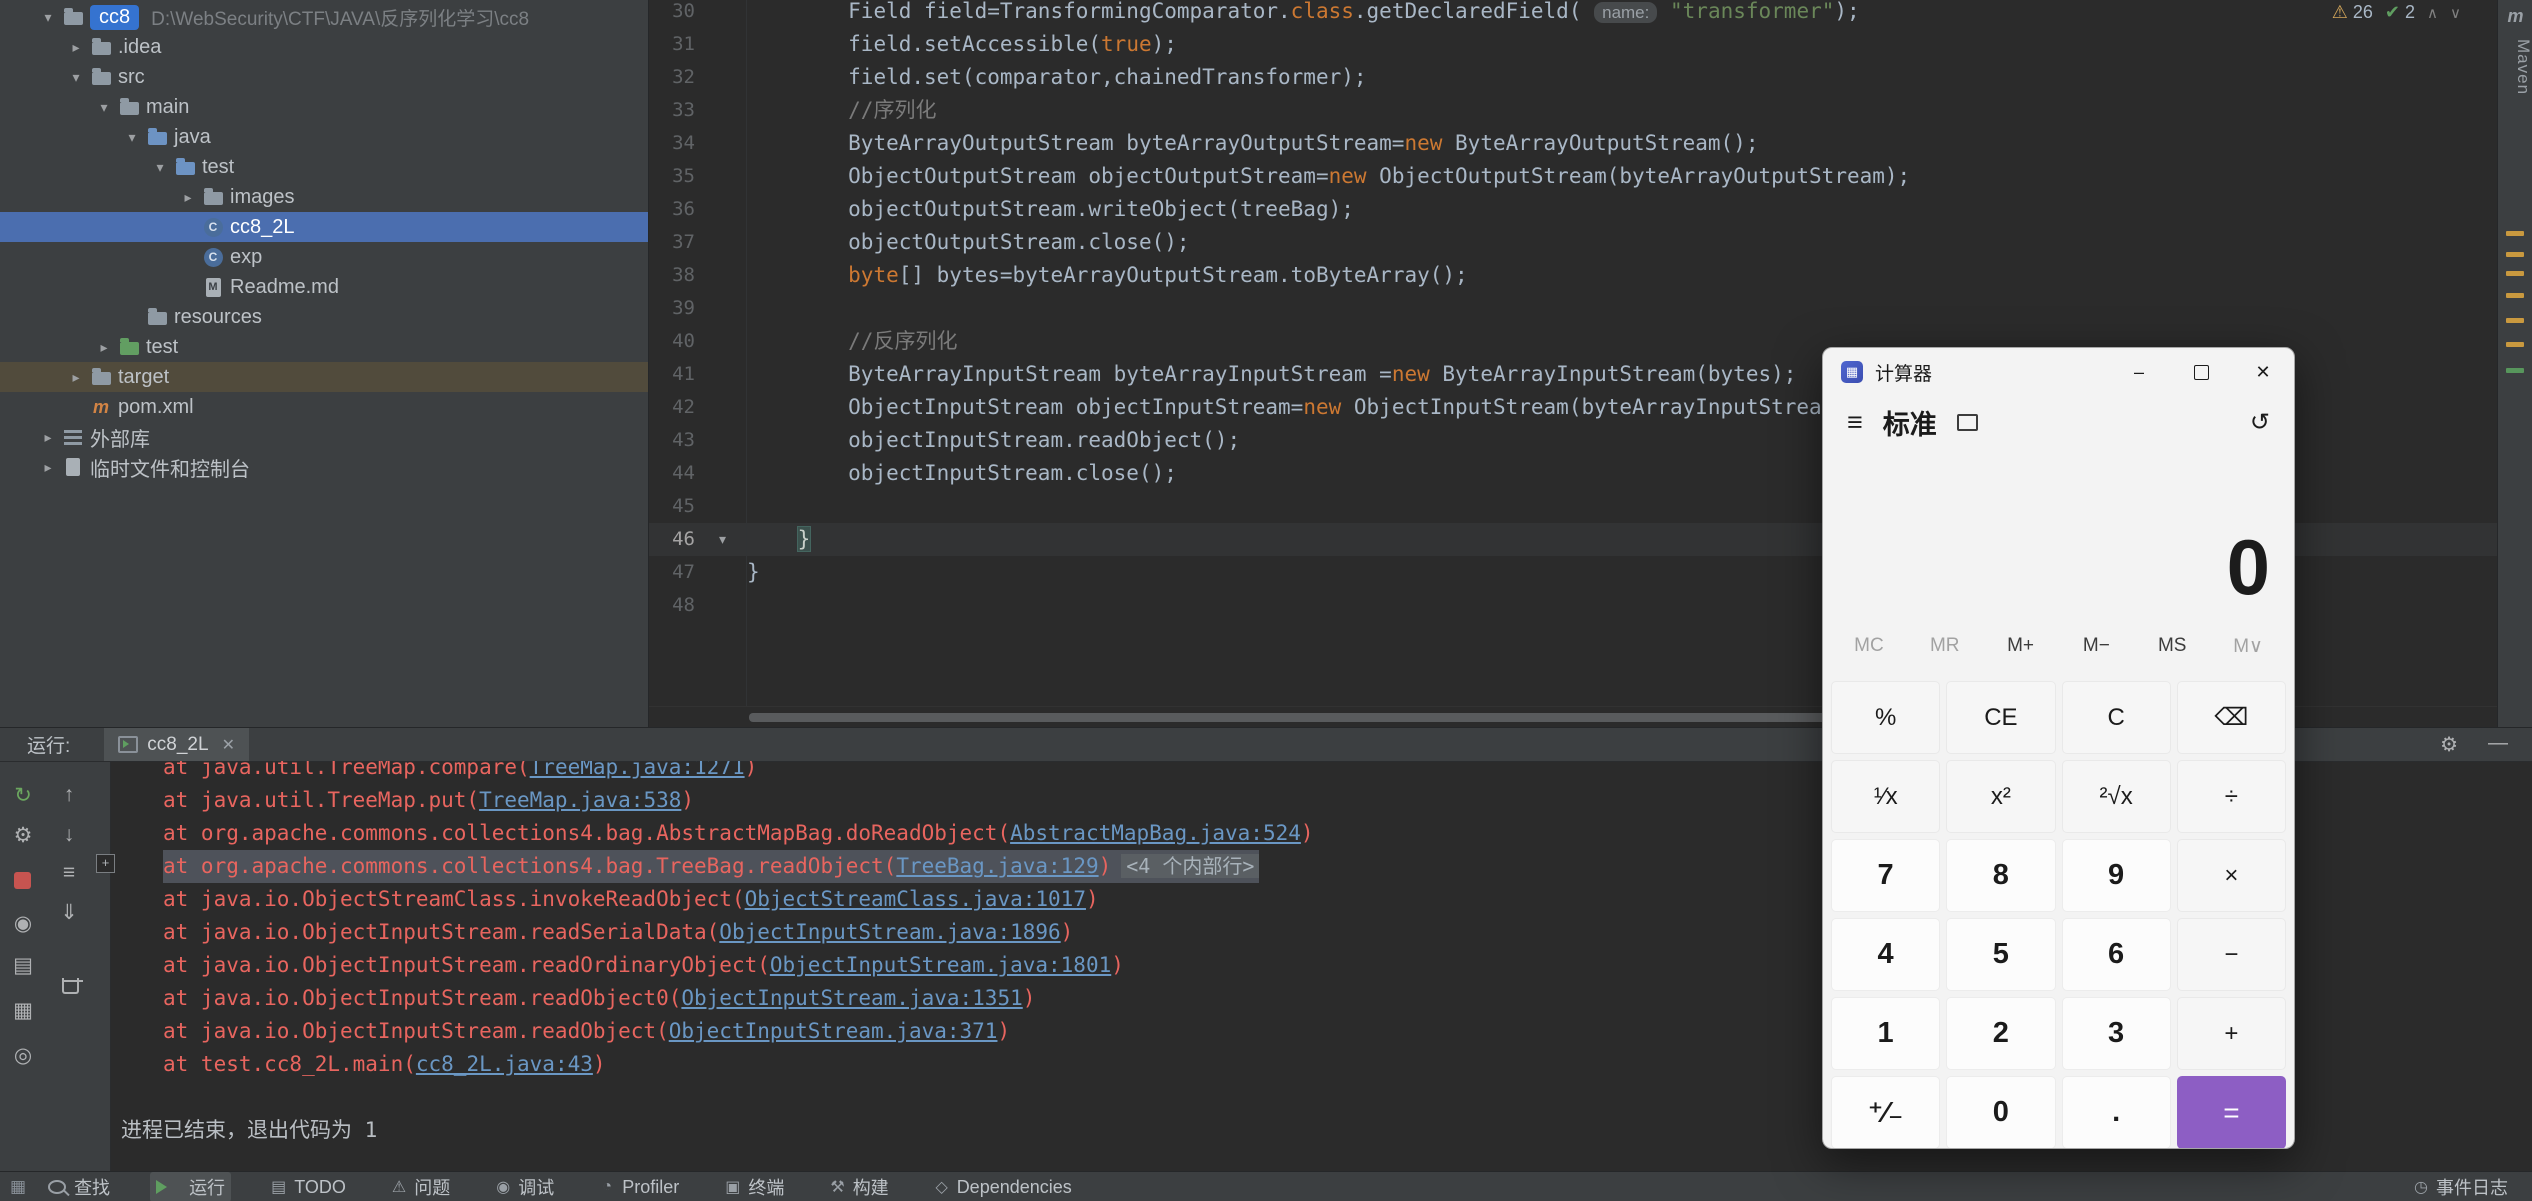 The image size is (2532, 1201). I want to click on down-icon: ↓, so click(69, 835).